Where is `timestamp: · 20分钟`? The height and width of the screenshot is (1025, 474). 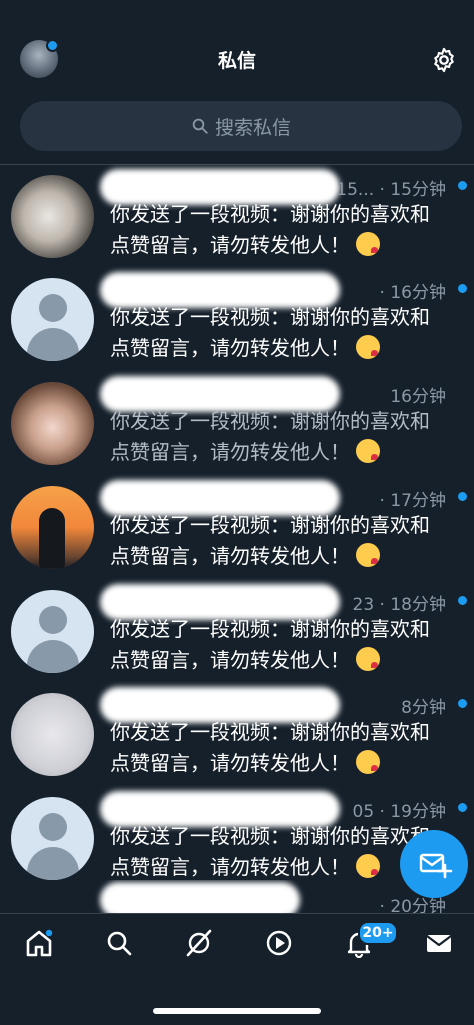 timestamp: · 20分钟 is located at coordinates (412, 905).